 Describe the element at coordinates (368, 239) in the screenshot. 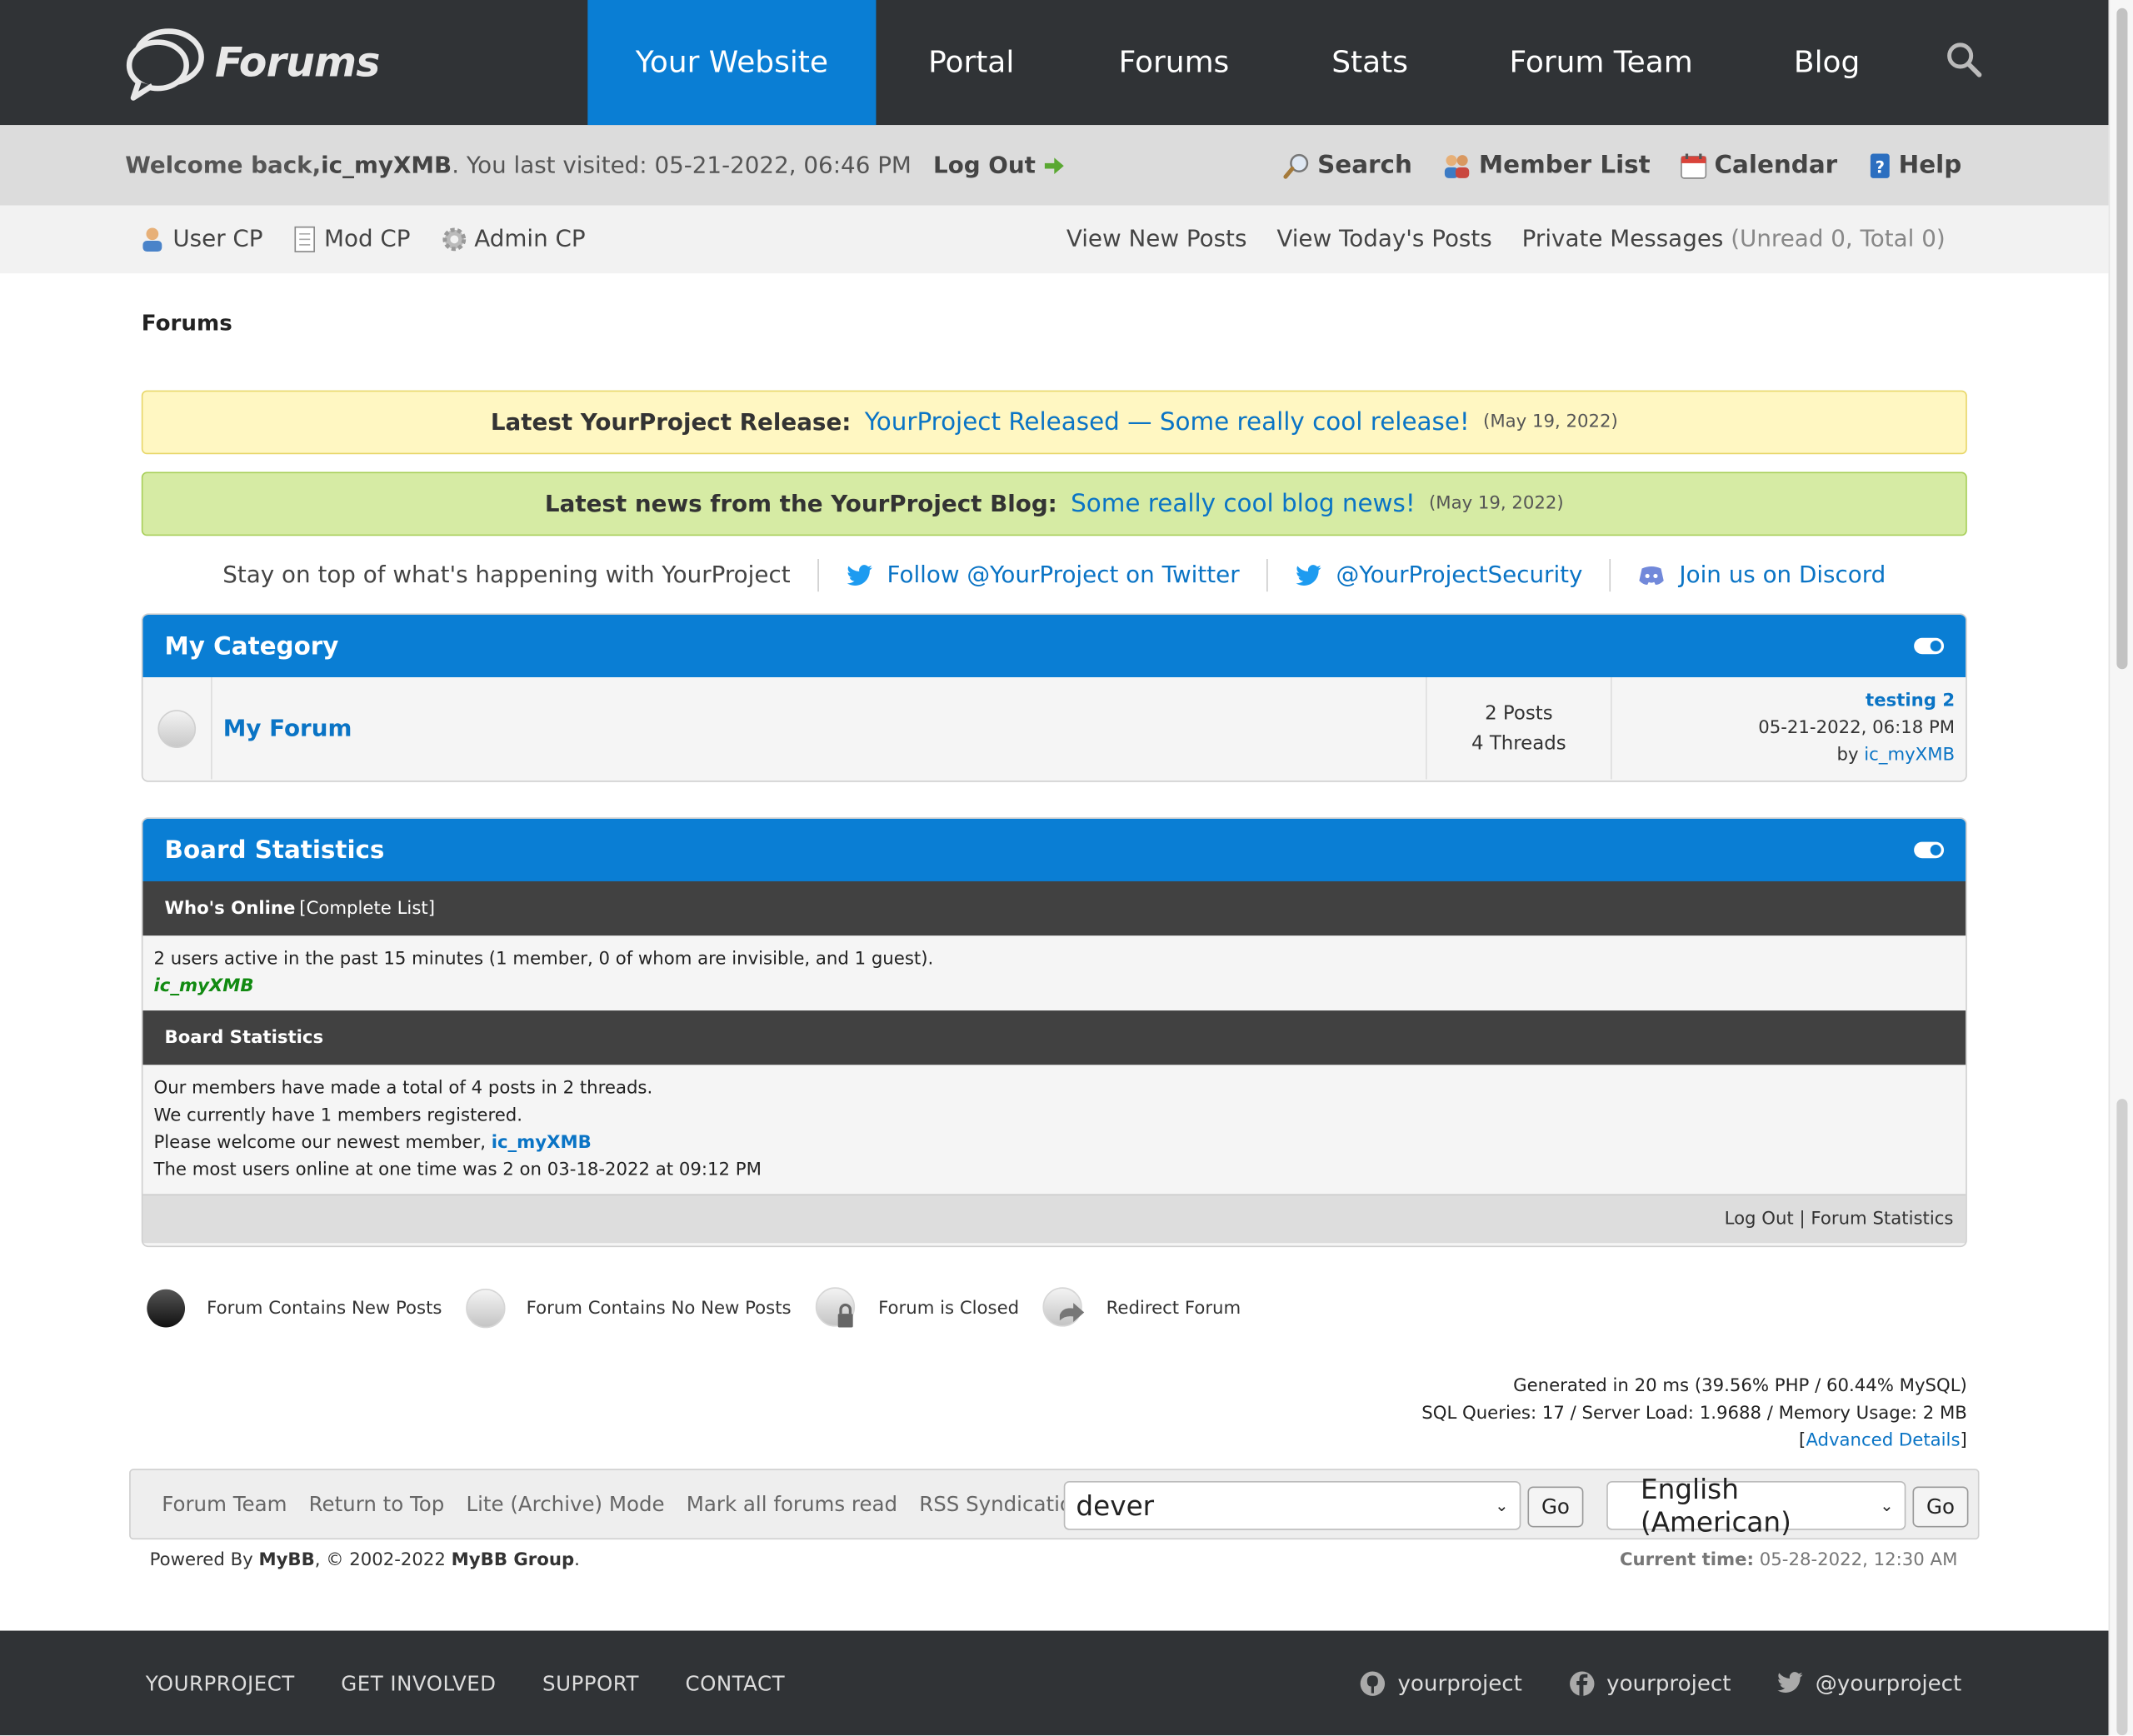

I see `mod-cp-label: Mod CP` at that location.